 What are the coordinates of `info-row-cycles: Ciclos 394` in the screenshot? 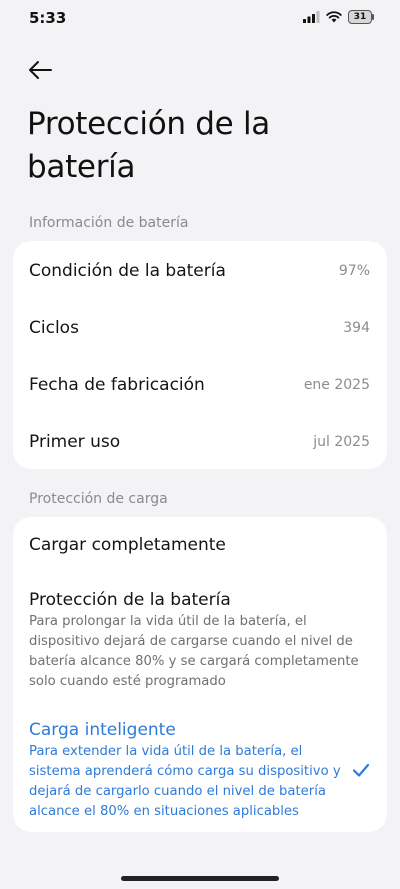 It's located at (200, 327).